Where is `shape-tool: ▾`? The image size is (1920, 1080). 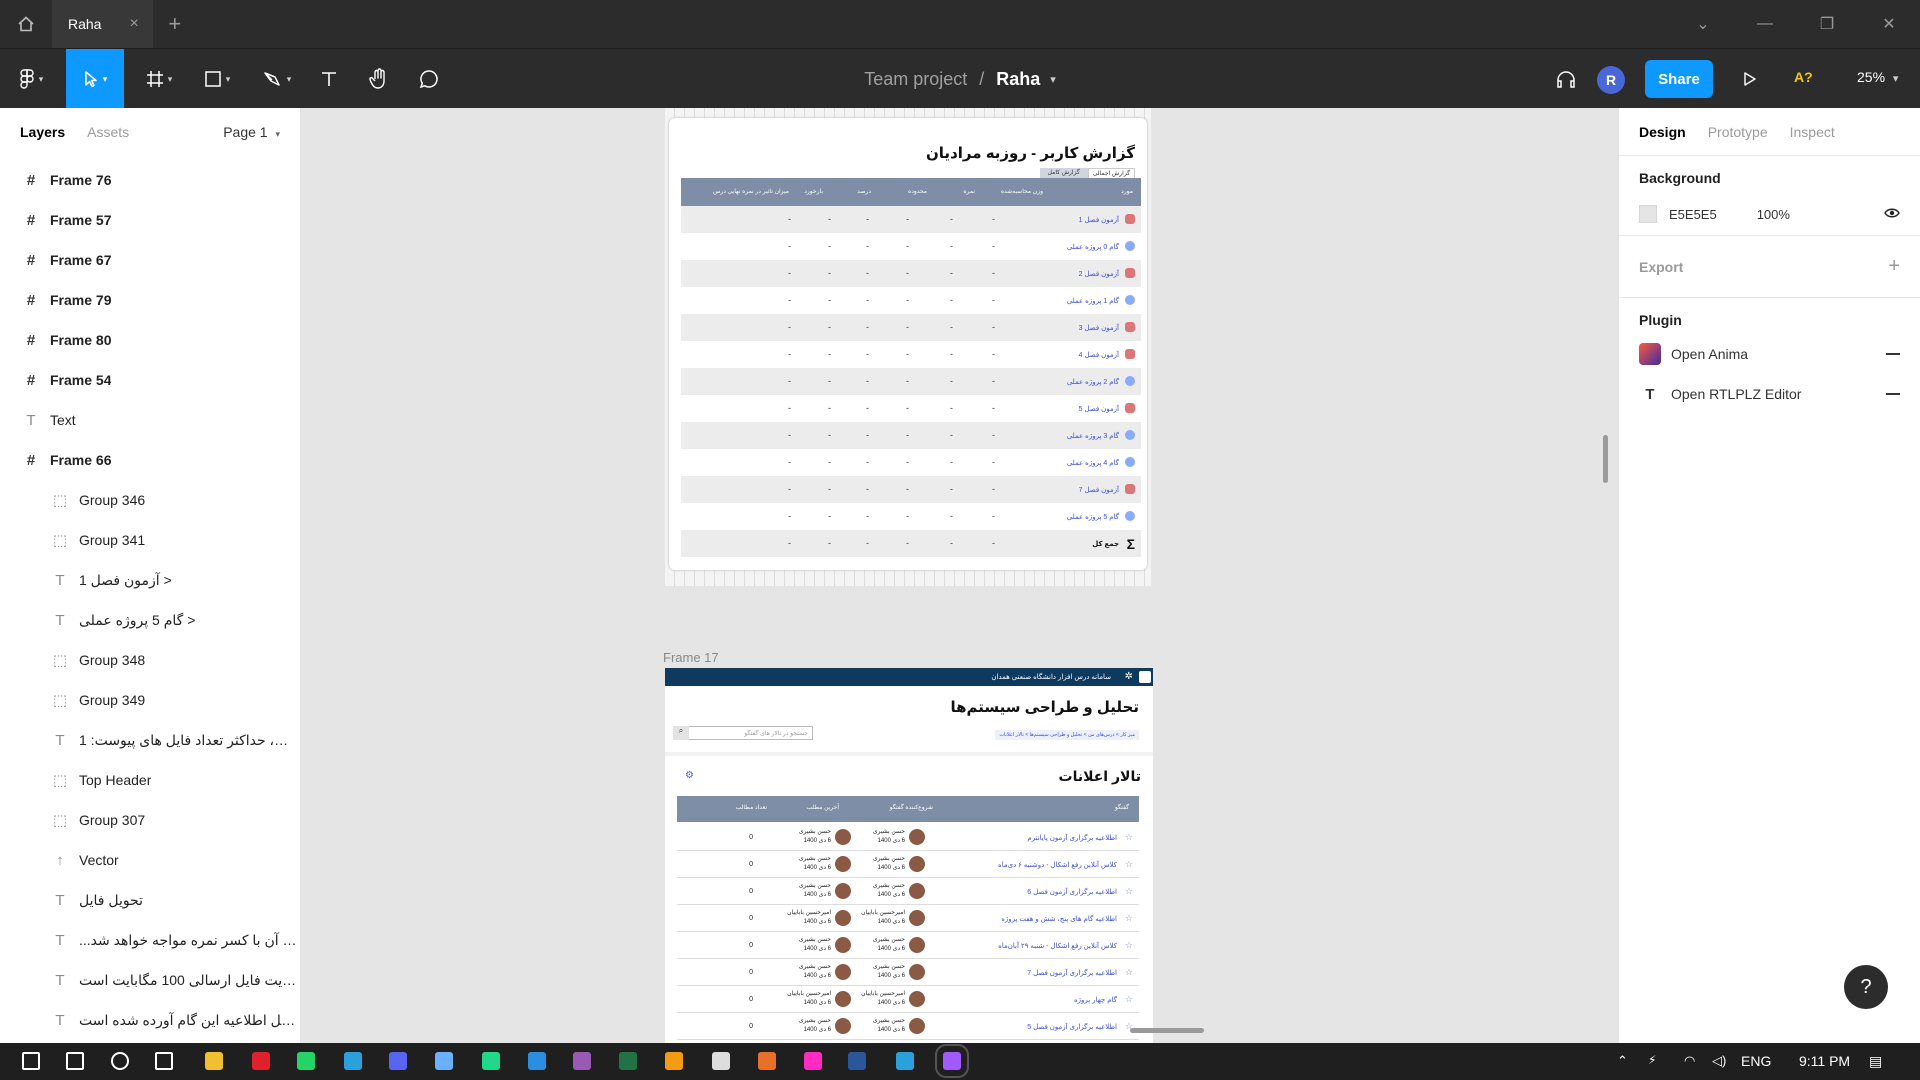 shape-tool: ▾ is located at coordinates (217, 79).